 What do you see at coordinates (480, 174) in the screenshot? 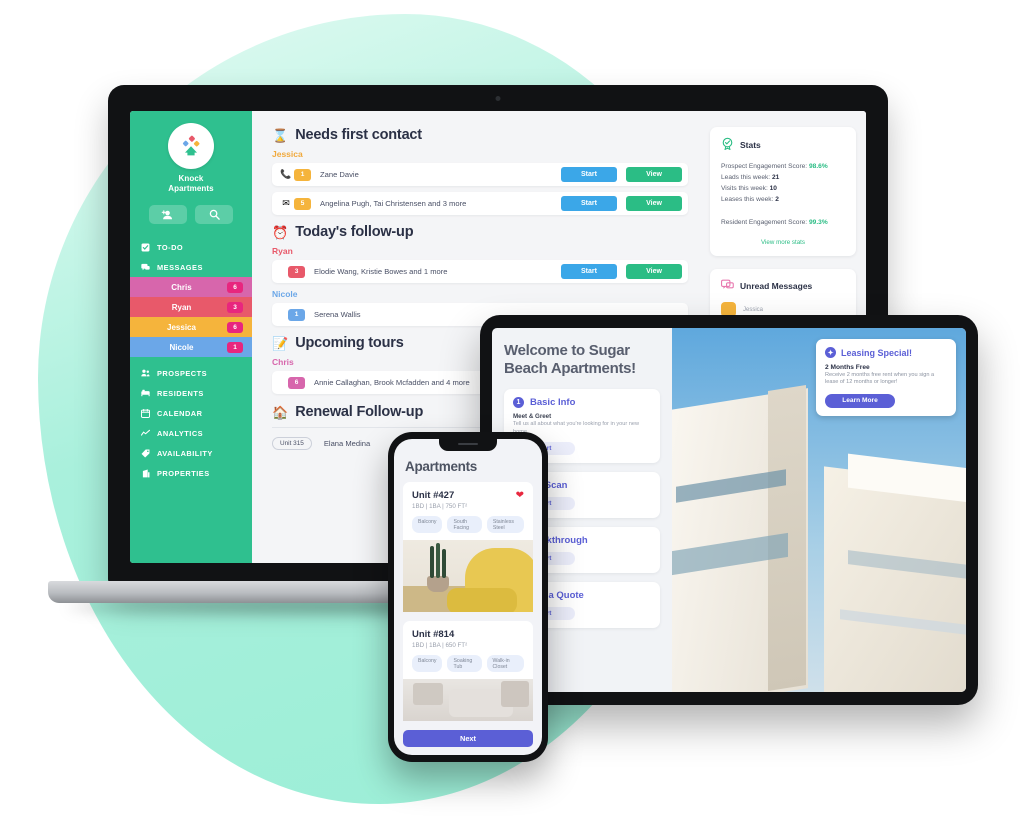
I see `table-row: 📞 1 Zane Davie Start View` at bounding box center [480, 174].